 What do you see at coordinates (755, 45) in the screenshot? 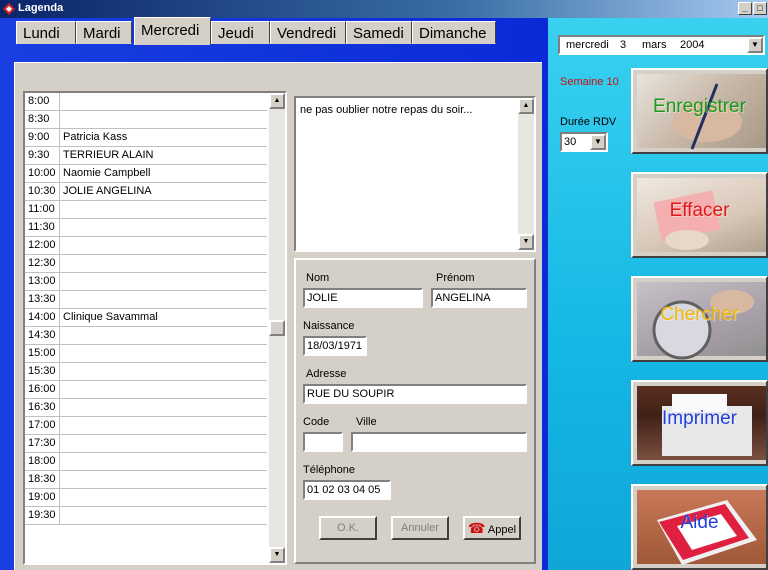
I see `date-dropdown-button: ▼` at bounding box center [755, 45].